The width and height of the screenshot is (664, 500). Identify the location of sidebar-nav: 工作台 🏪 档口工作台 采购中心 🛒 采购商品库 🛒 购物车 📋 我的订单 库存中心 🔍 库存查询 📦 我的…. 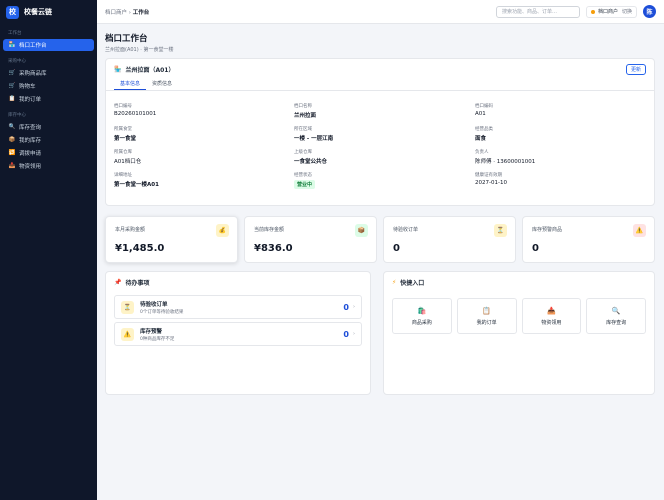
(48, 98).